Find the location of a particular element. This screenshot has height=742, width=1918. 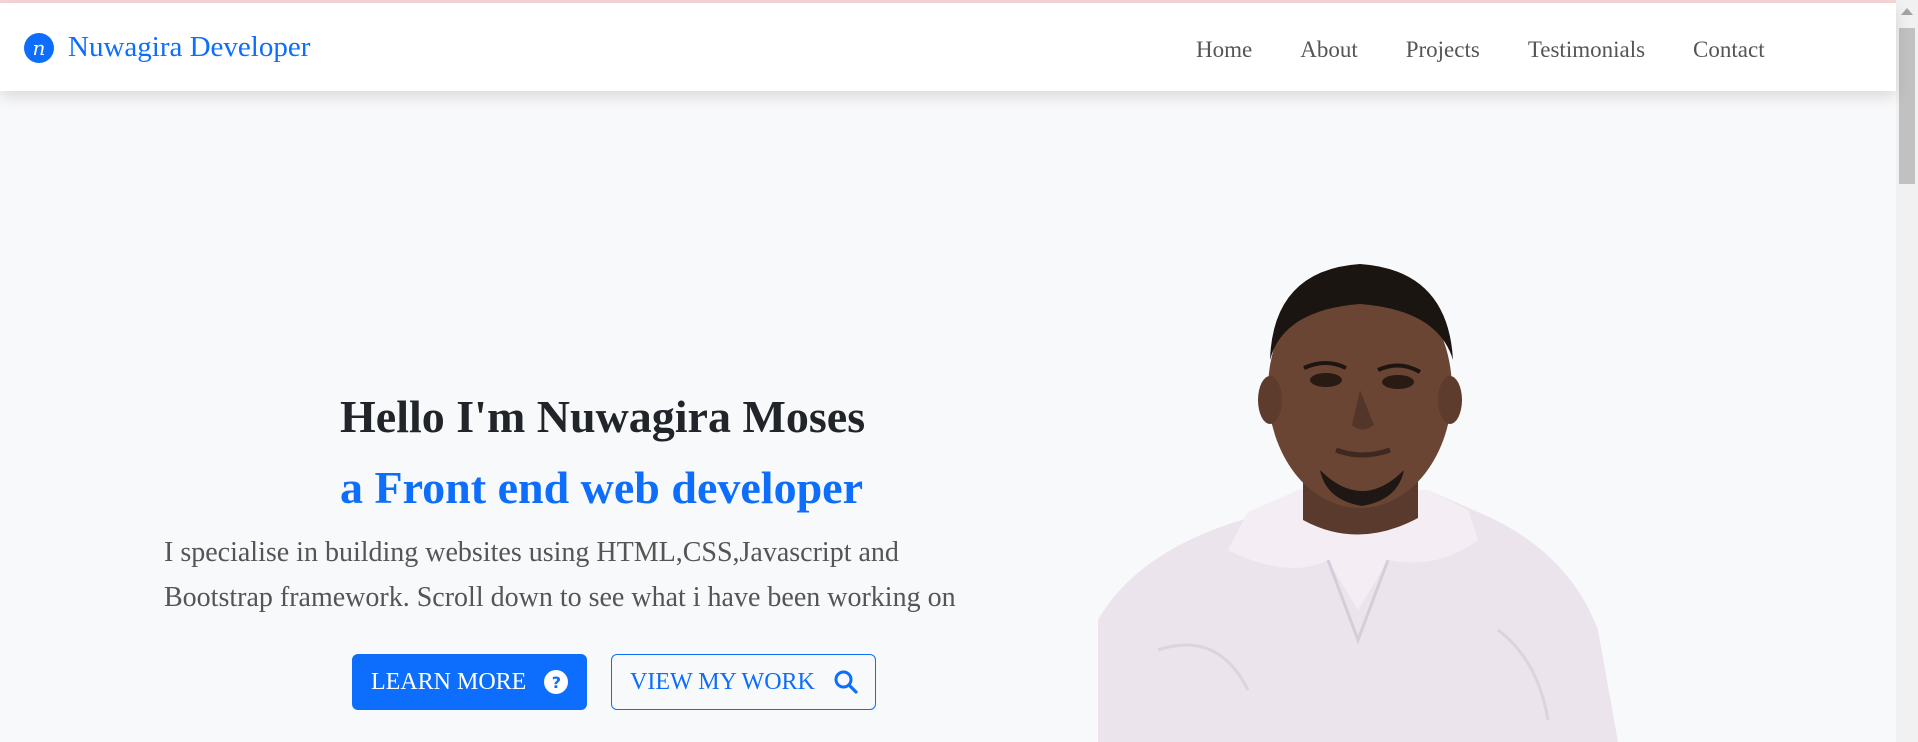

search-icon is located at coordinates (846, 682).